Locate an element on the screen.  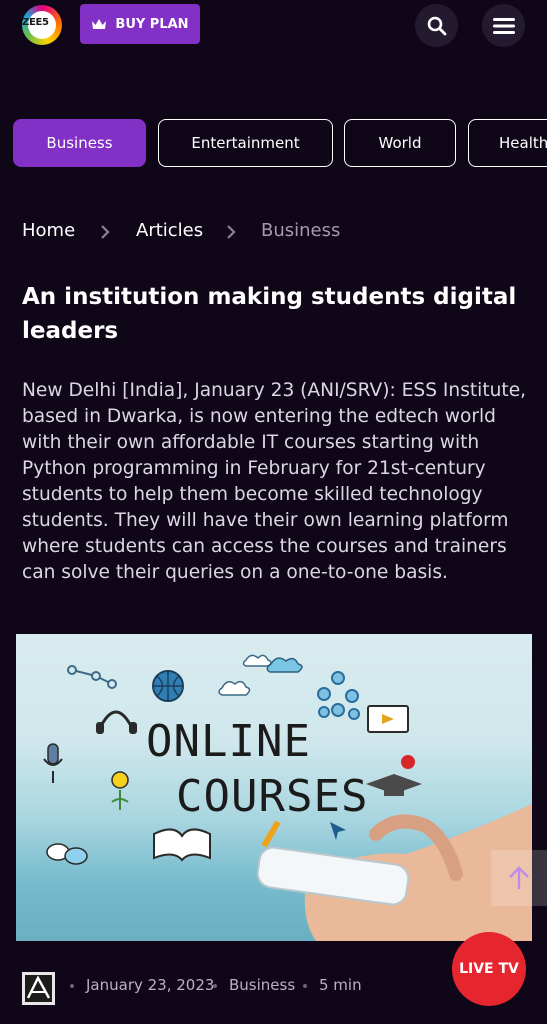
logo-text: ZEE5 is located at coordinates (35, 22).